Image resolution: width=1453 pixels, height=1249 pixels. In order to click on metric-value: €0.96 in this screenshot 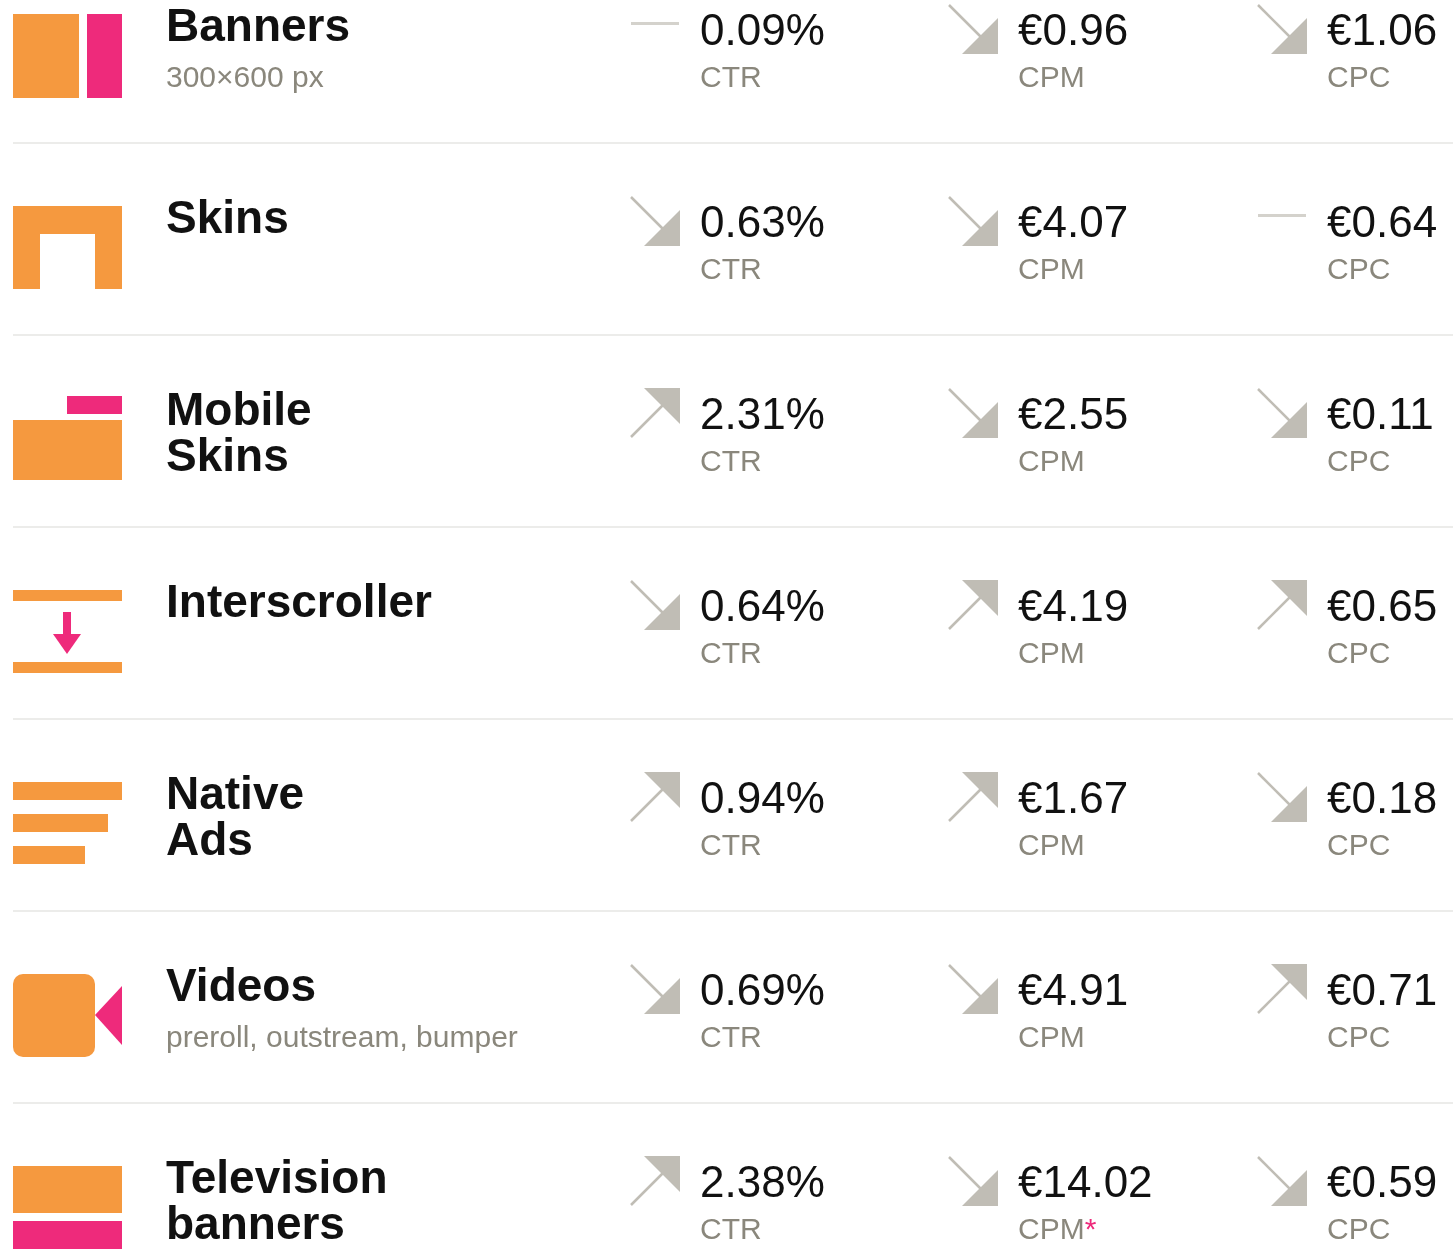, I will do `click(1073, 30)`.